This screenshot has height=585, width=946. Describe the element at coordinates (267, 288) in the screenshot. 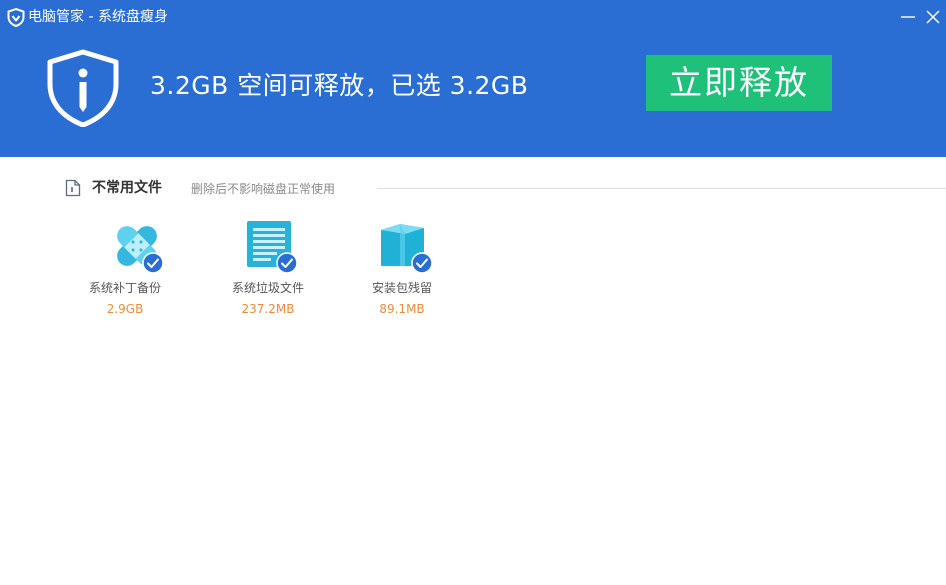

I see `item-label: 系统垃圾文件` at that location.